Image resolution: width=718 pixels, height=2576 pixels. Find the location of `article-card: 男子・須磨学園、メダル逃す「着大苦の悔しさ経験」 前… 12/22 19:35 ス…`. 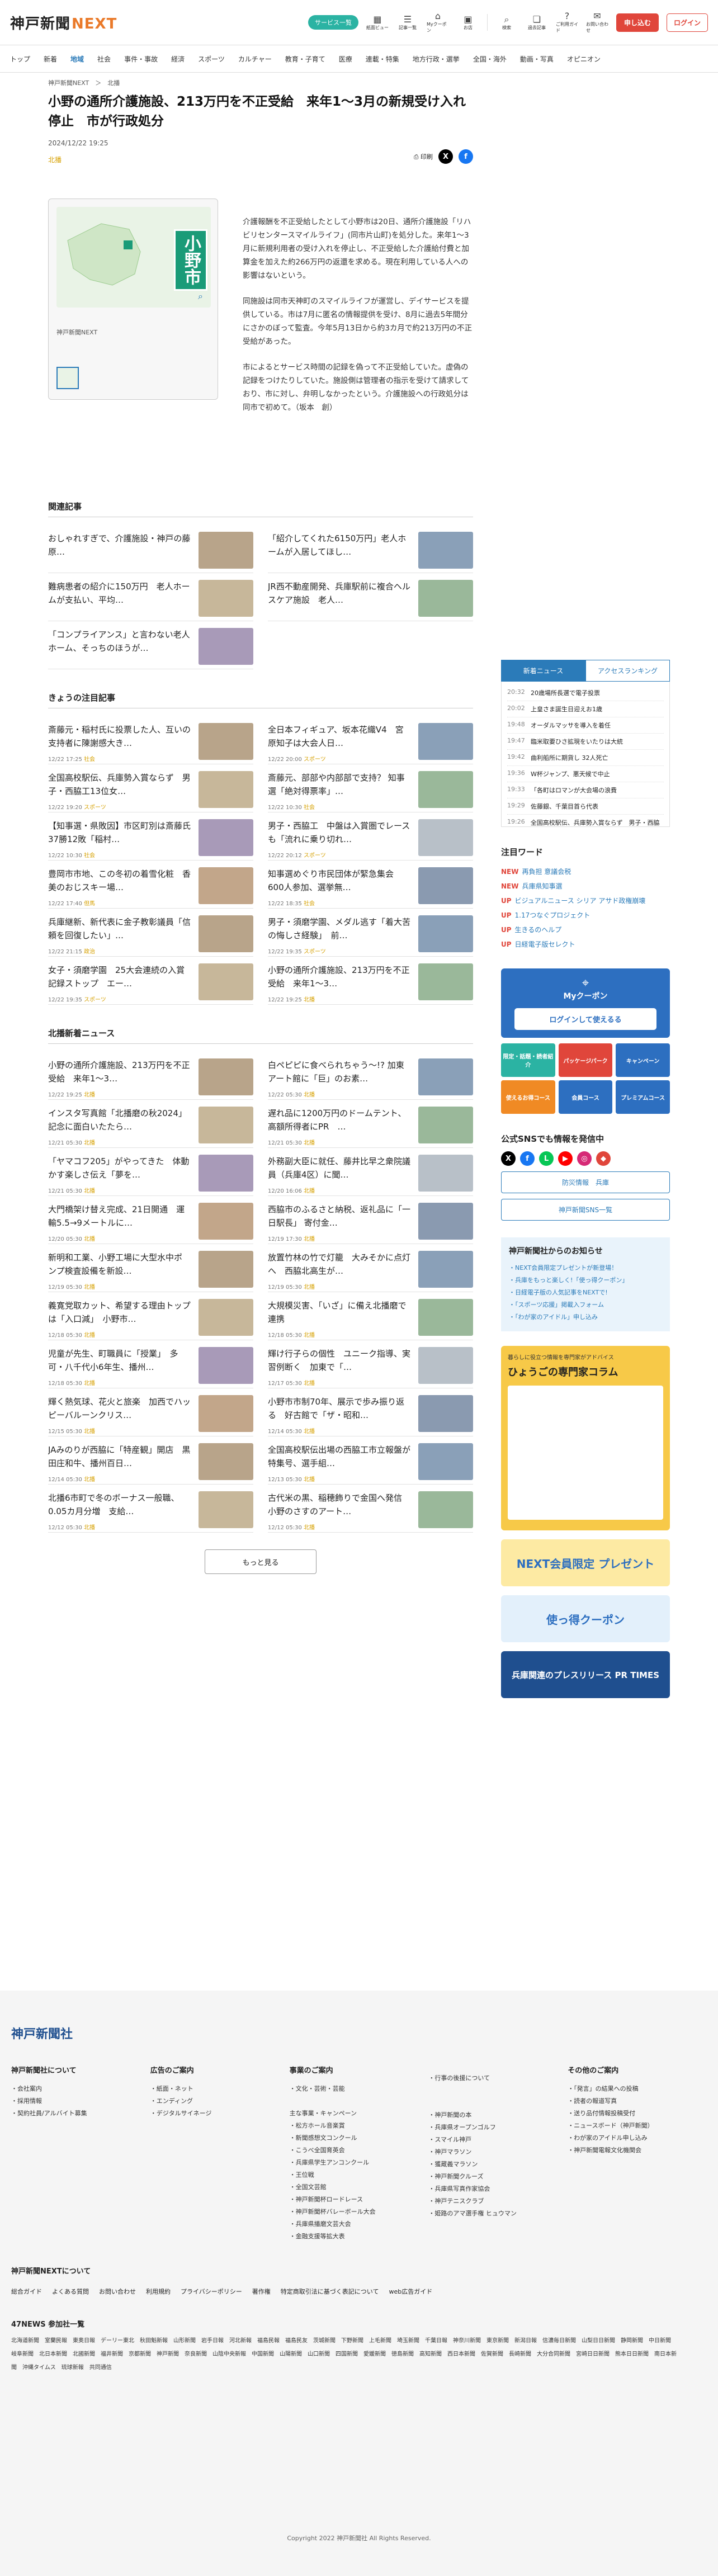

article-card: 男子・須磨学園、メダル逃す「着大苦の悔しさ経験」 前… 12/22 19:35 ス… is located at coordinates (371, 933).